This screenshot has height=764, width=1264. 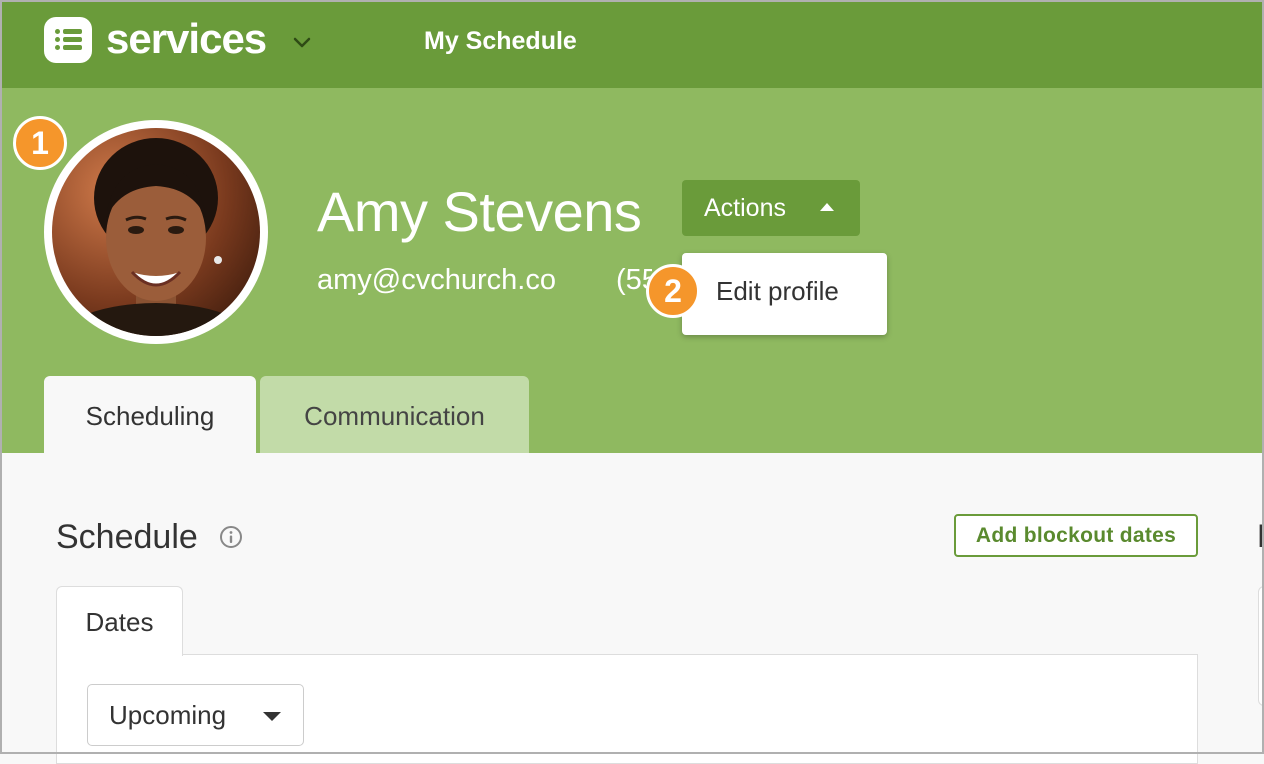 What do you see at coordinates (745, 208) in the screenshot?
I see `actions-button-label: Actions` at bounding box center [745, 208].